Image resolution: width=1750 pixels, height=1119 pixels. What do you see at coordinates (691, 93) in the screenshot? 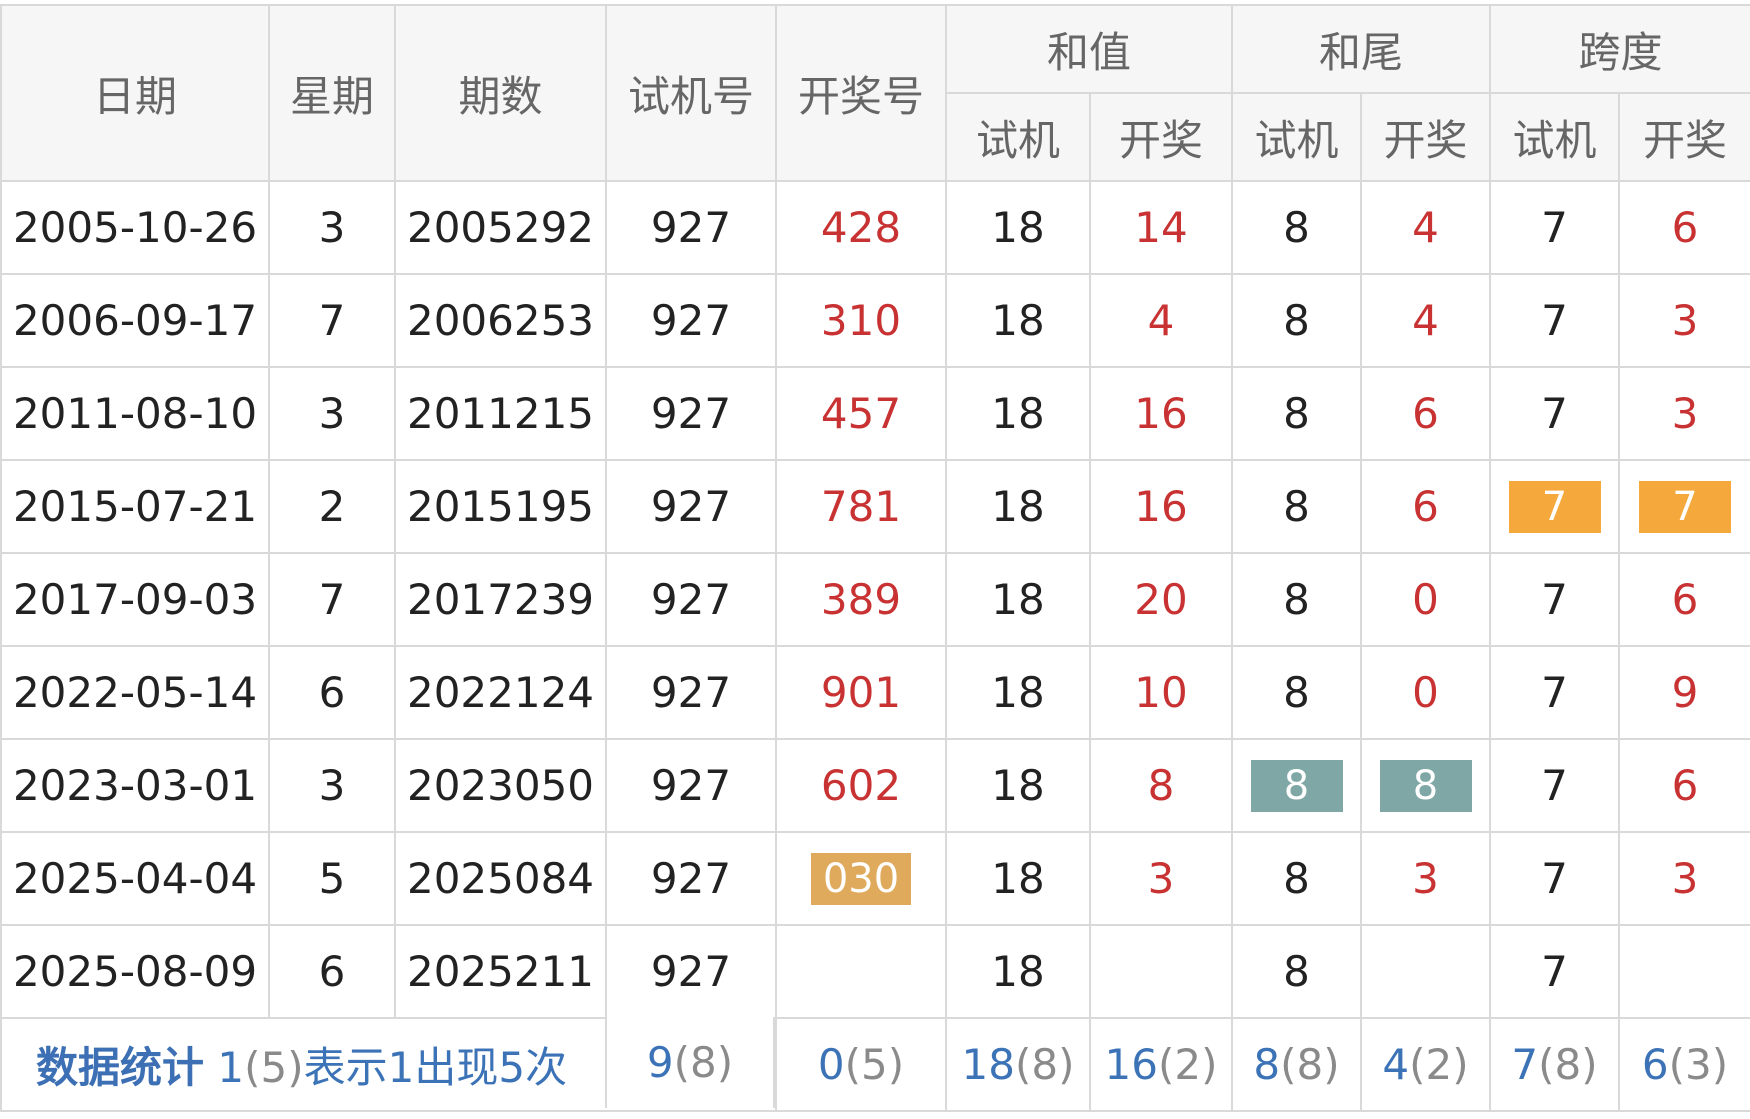
I see `header-trial-number: 试机号` at bounding box center [691, 93].